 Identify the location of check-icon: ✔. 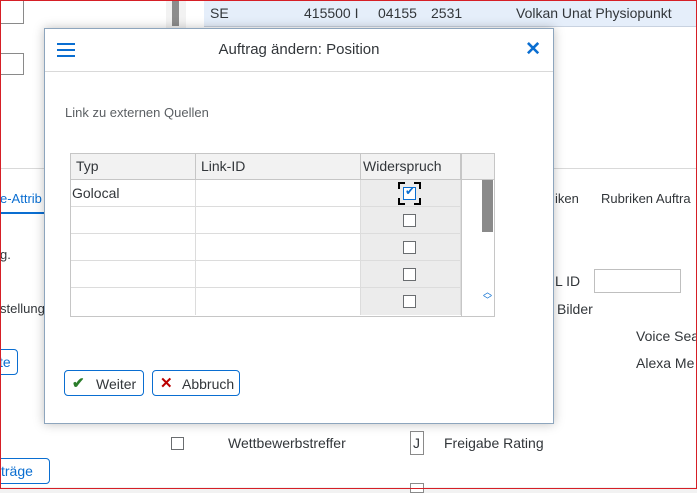
(410, 191).